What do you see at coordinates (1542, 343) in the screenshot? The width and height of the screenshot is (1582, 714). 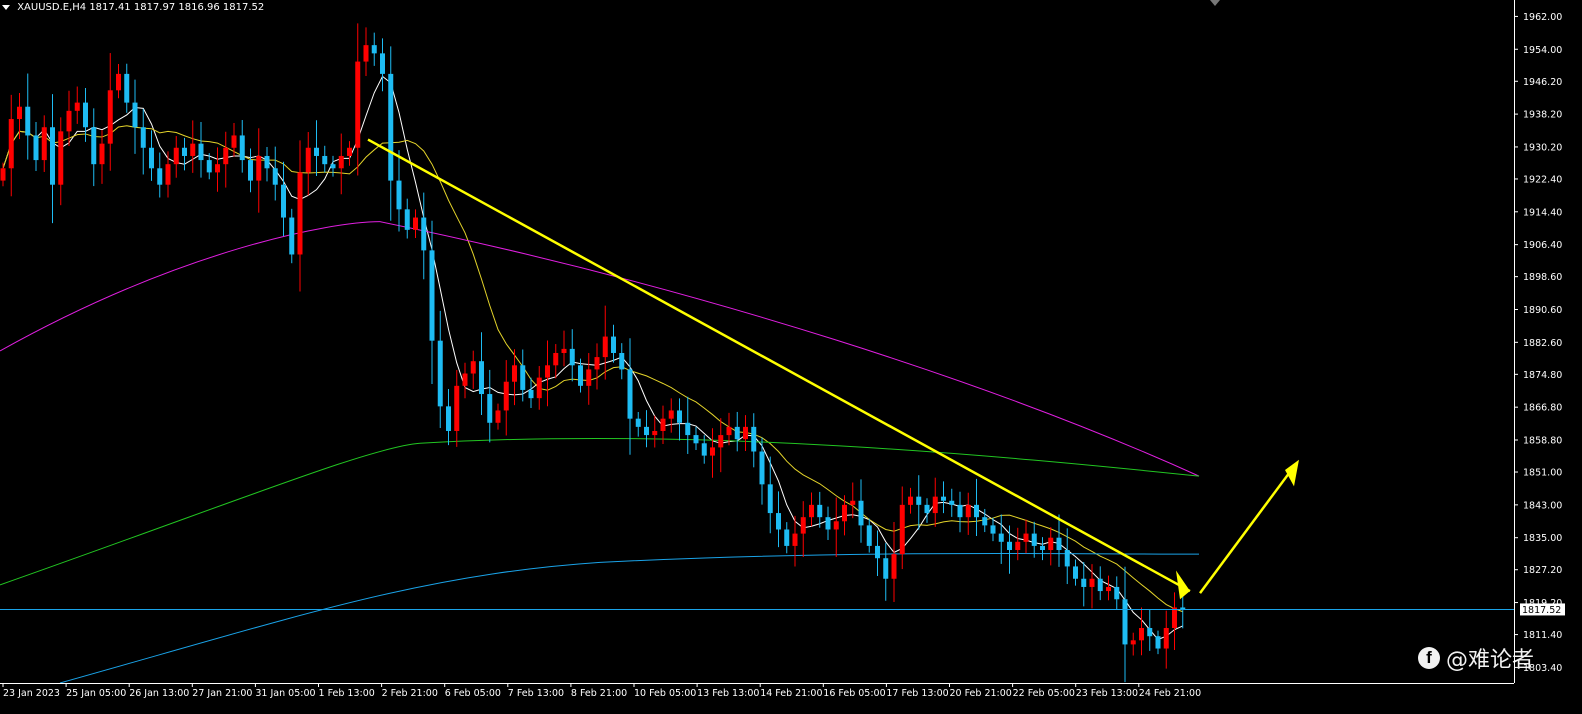 I see `y-tick-label: 1882.60` at bounding box center [1542, 343].